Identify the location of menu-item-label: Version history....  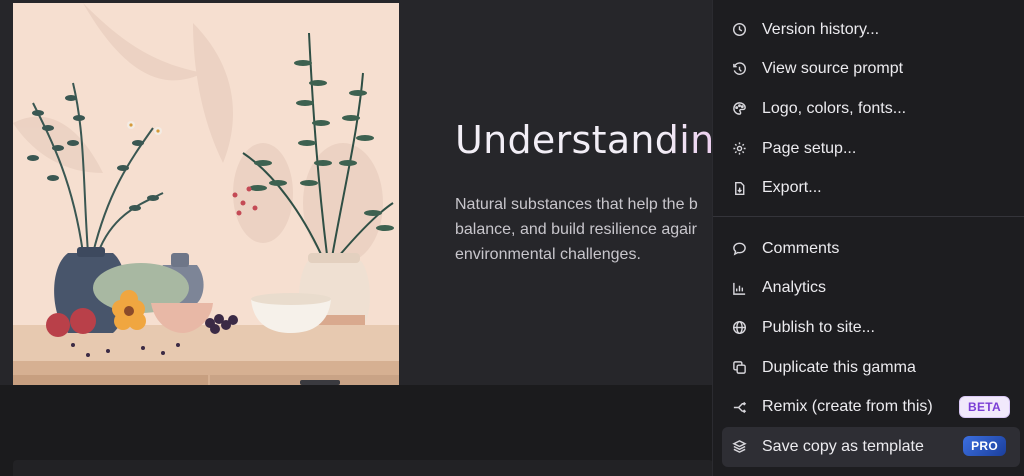
(821, 29).